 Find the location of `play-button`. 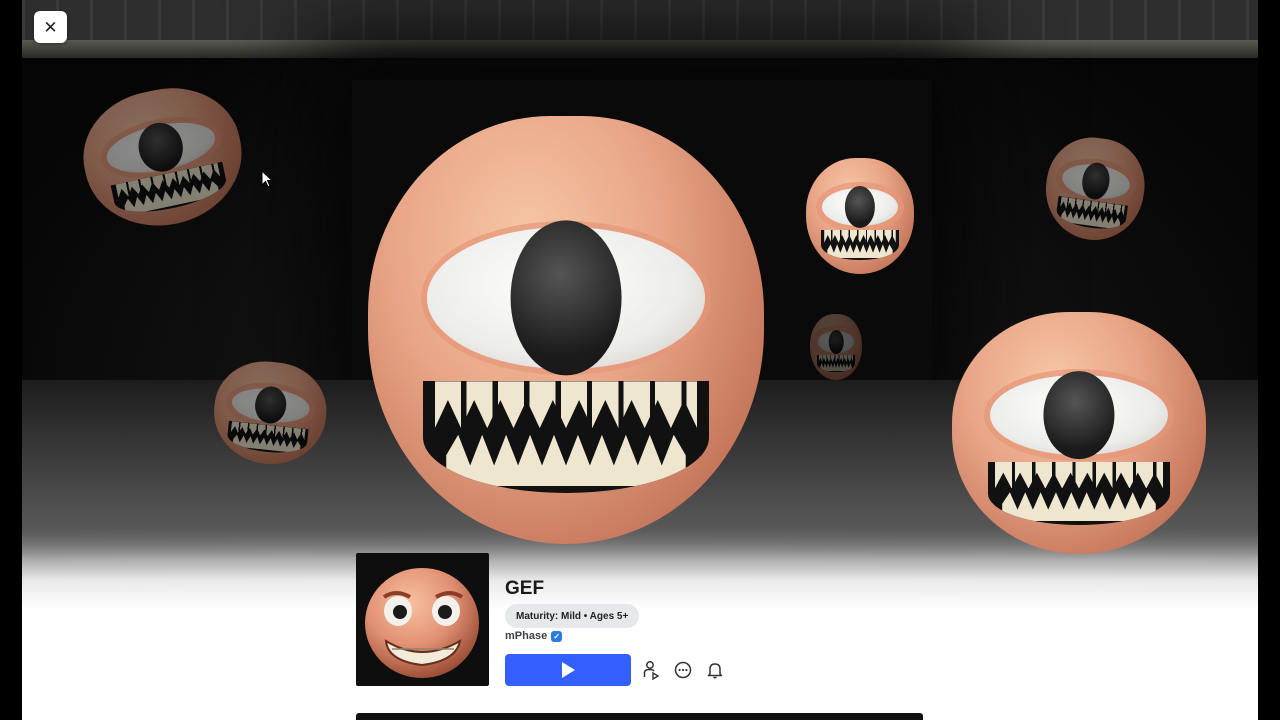

play-button is located at coordinates (568, 670).